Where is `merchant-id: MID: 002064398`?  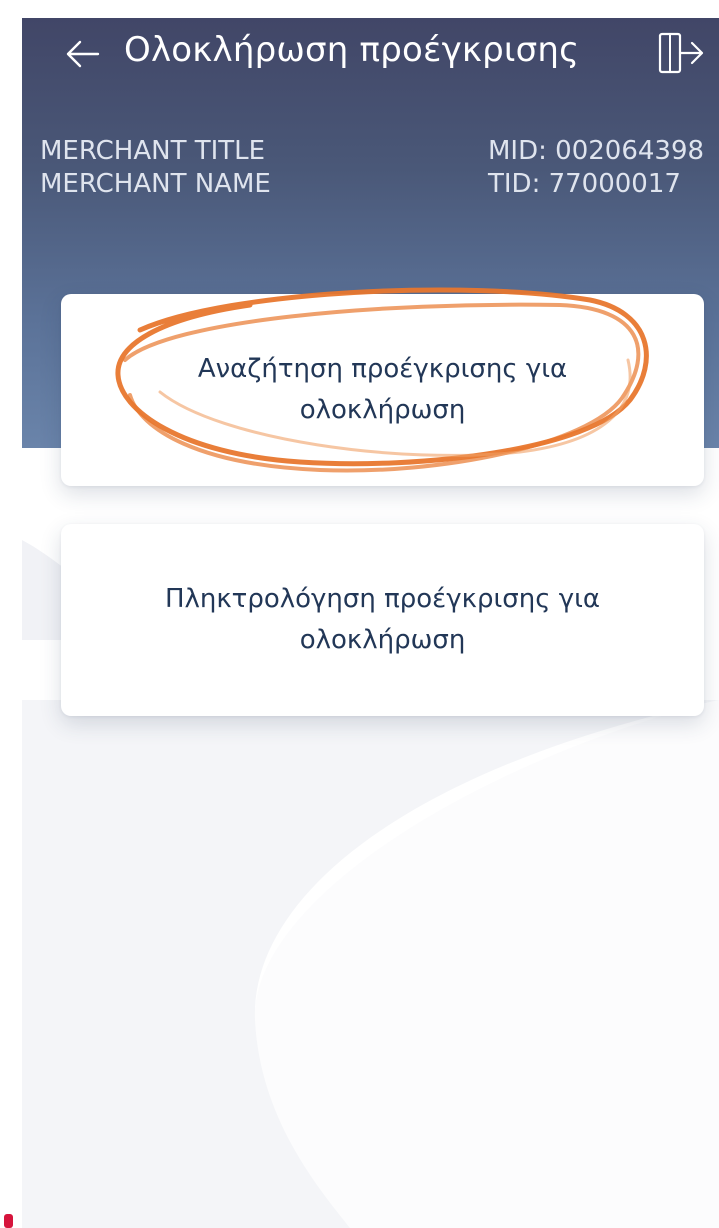 merchant-id: MID: 002064398 is located at coordinates (596, 151).